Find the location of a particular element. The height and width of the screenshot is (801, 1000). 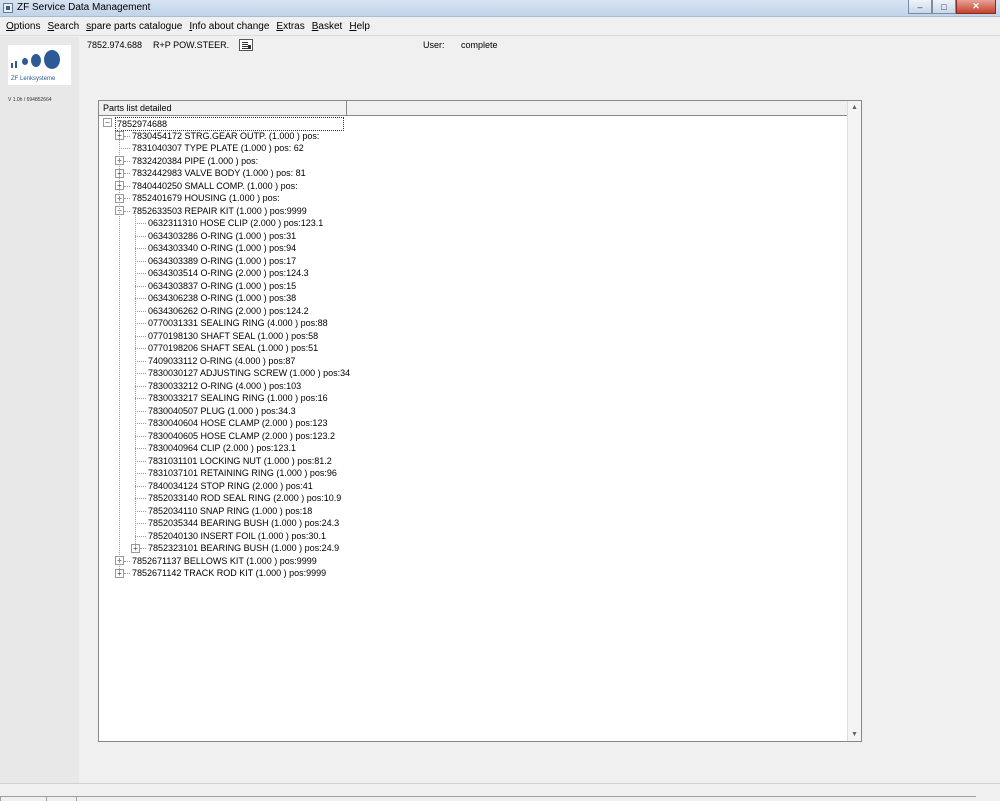

tree-node: 7830040604 HOSE CLAMP (2.000 ) pos:123 is located at coordinates (237, 423).